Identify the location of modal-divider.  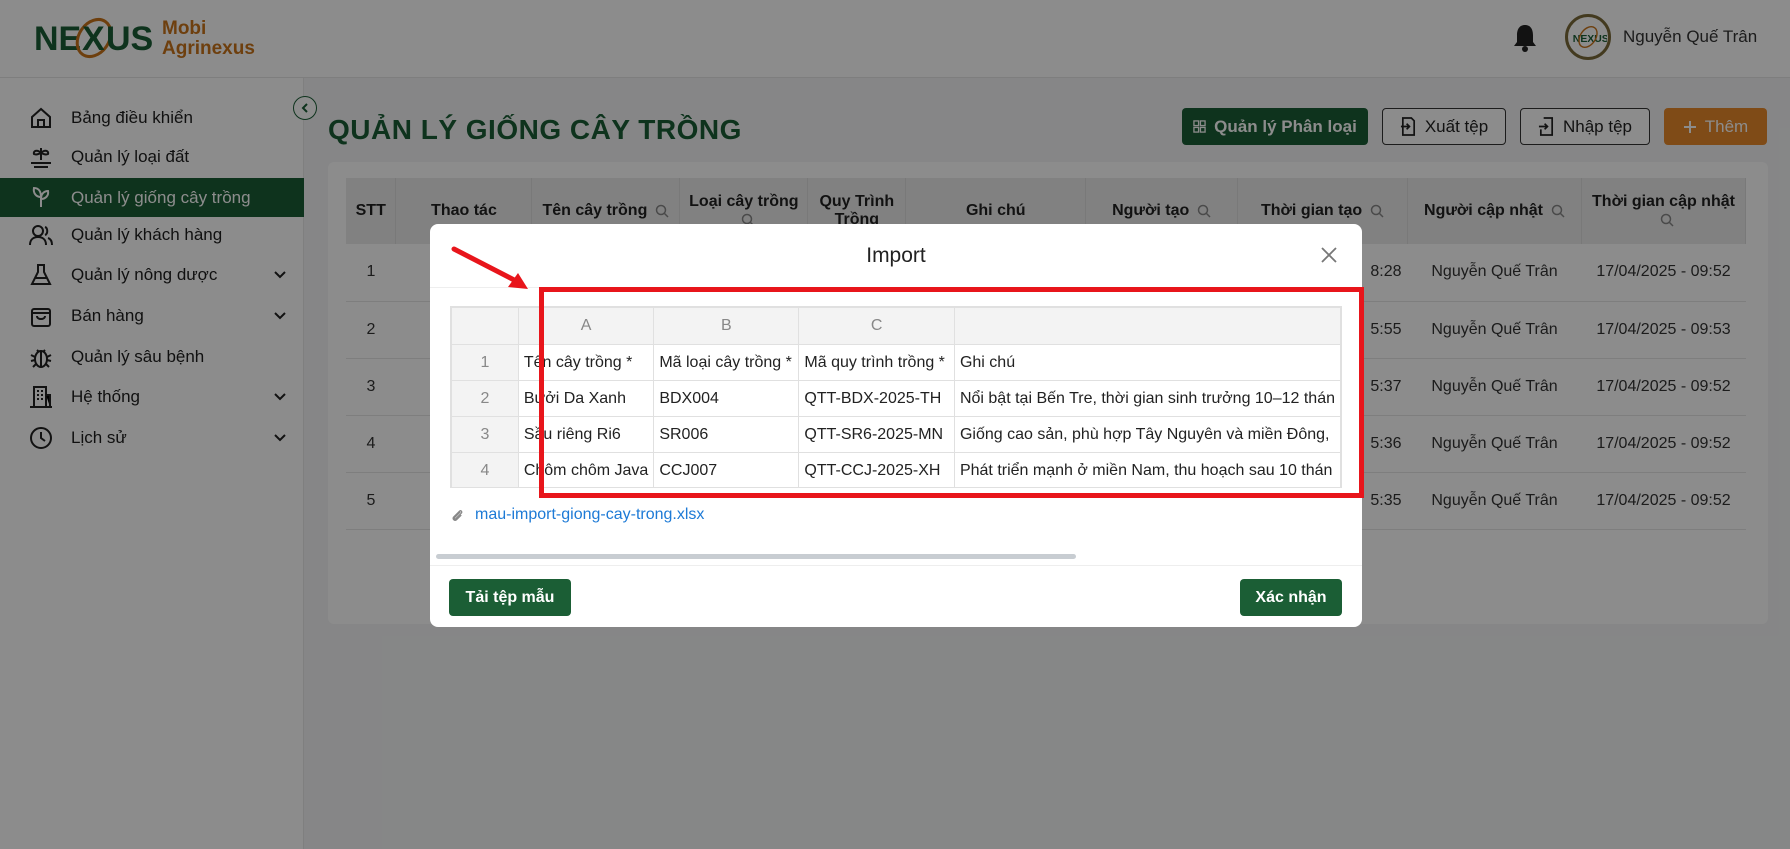
(896, 287).